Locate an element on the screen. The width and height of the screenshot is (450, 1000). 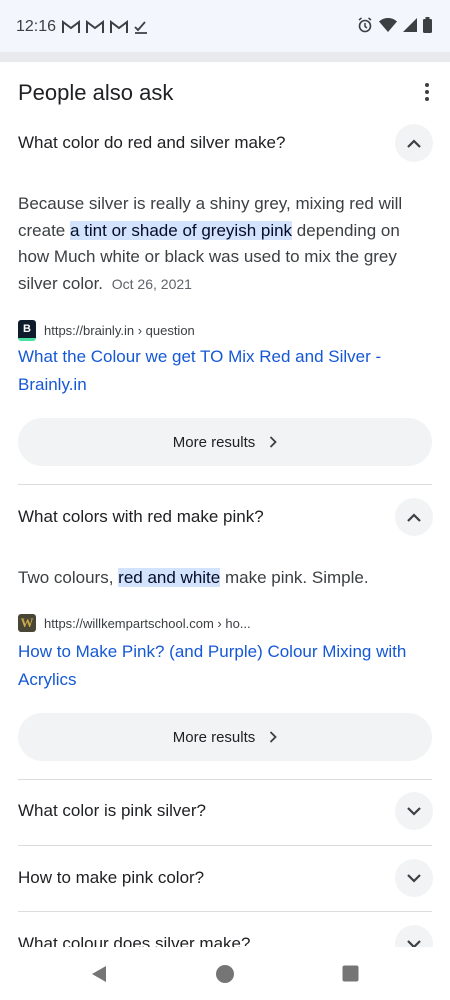
notification-icons is located at coordinates (105, 27).